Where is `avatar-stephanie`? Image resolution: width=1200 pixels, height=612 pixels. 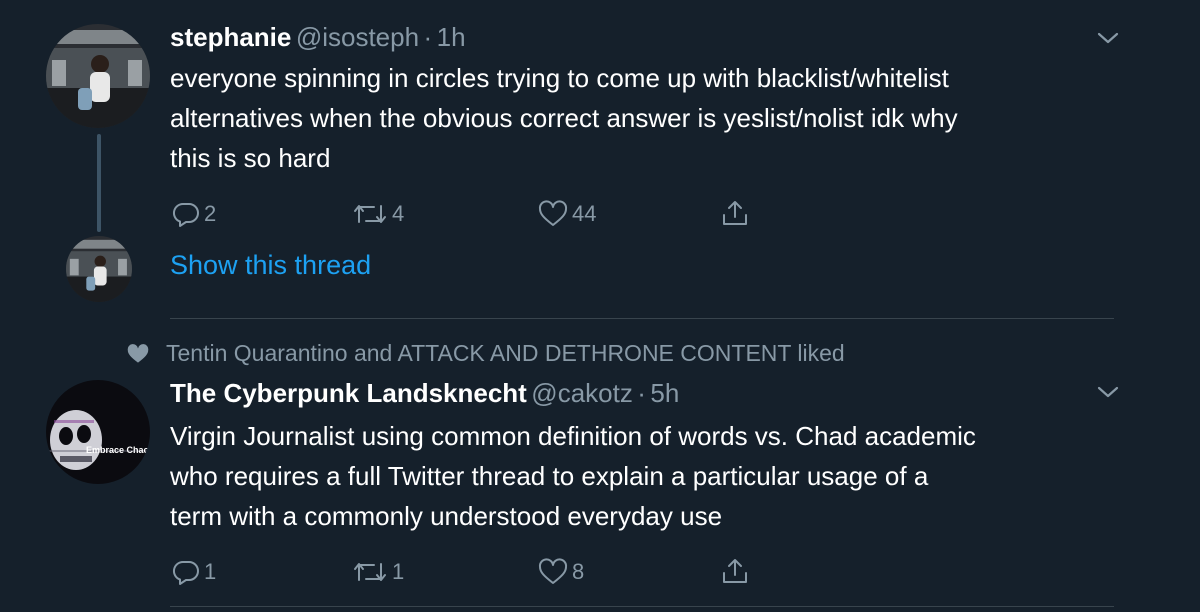
avatar-stephanie is located at coordinates (98, 76).